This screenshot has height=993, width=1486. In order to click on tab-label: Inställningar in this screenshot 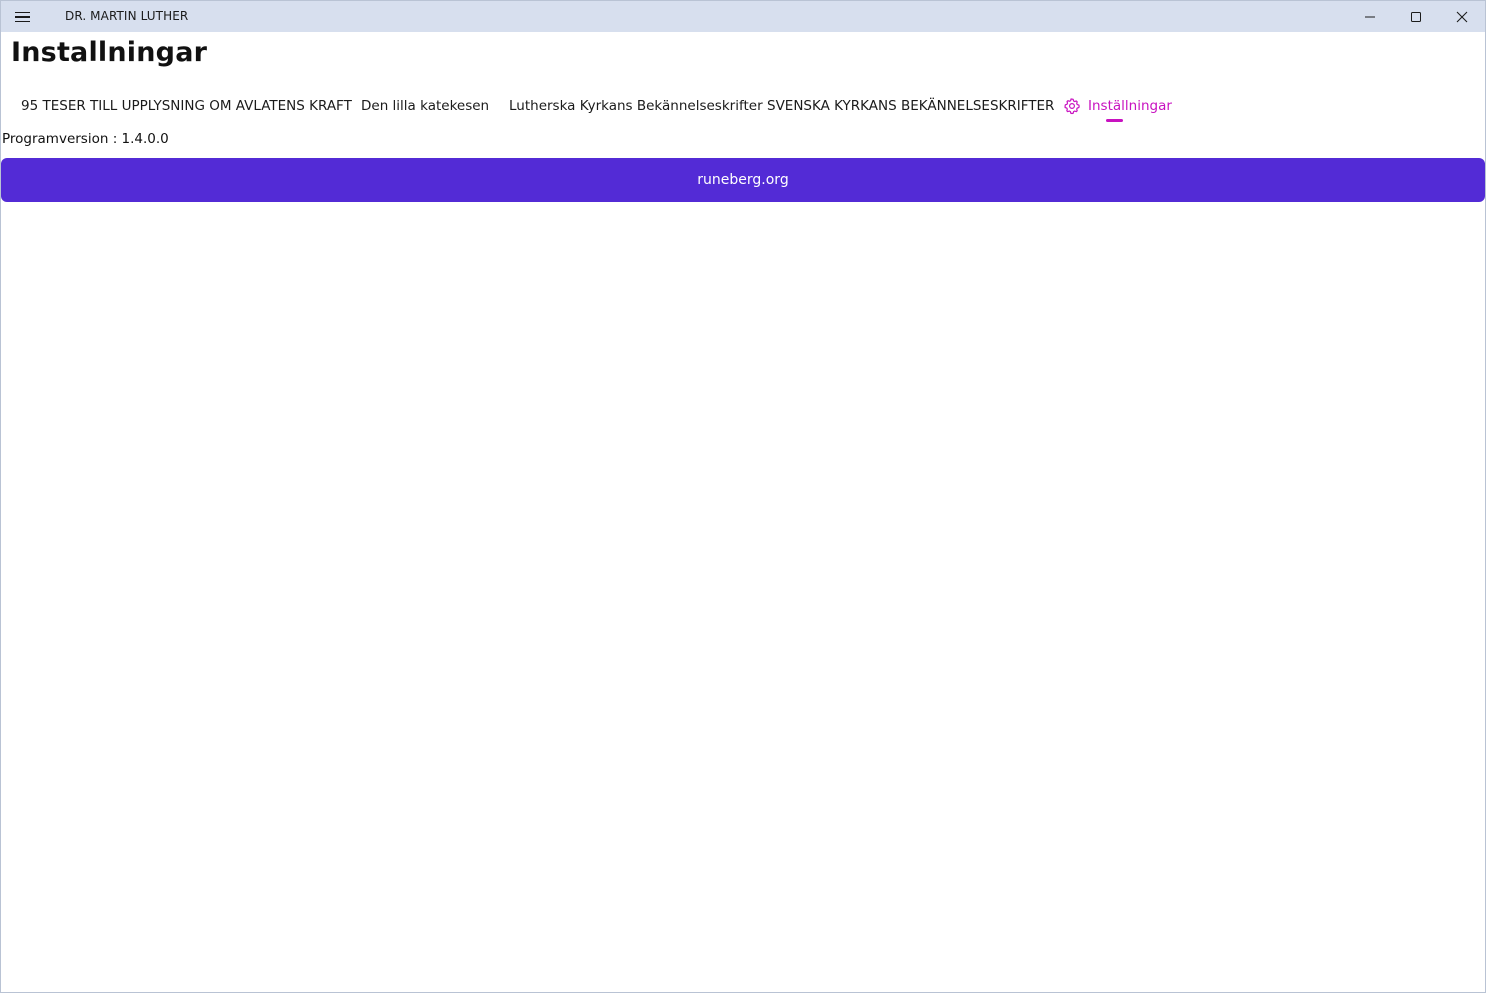, I will do `click(1130, 106)`.